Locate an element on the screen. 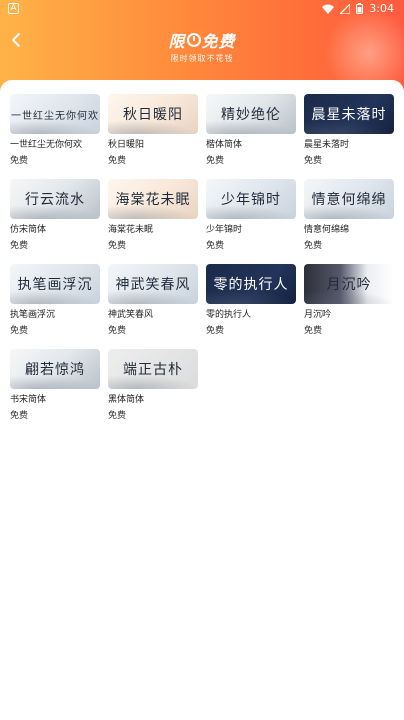 The width and height of the screenshot is (404, 720). font-card: 海棠花未眠 海棠花未眠 免费 is located at coordinates (153, 215).